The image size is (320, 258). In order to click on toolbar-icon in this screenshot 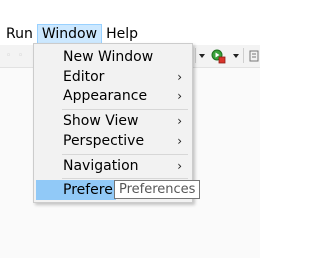, I will do `click(256, 56)`.